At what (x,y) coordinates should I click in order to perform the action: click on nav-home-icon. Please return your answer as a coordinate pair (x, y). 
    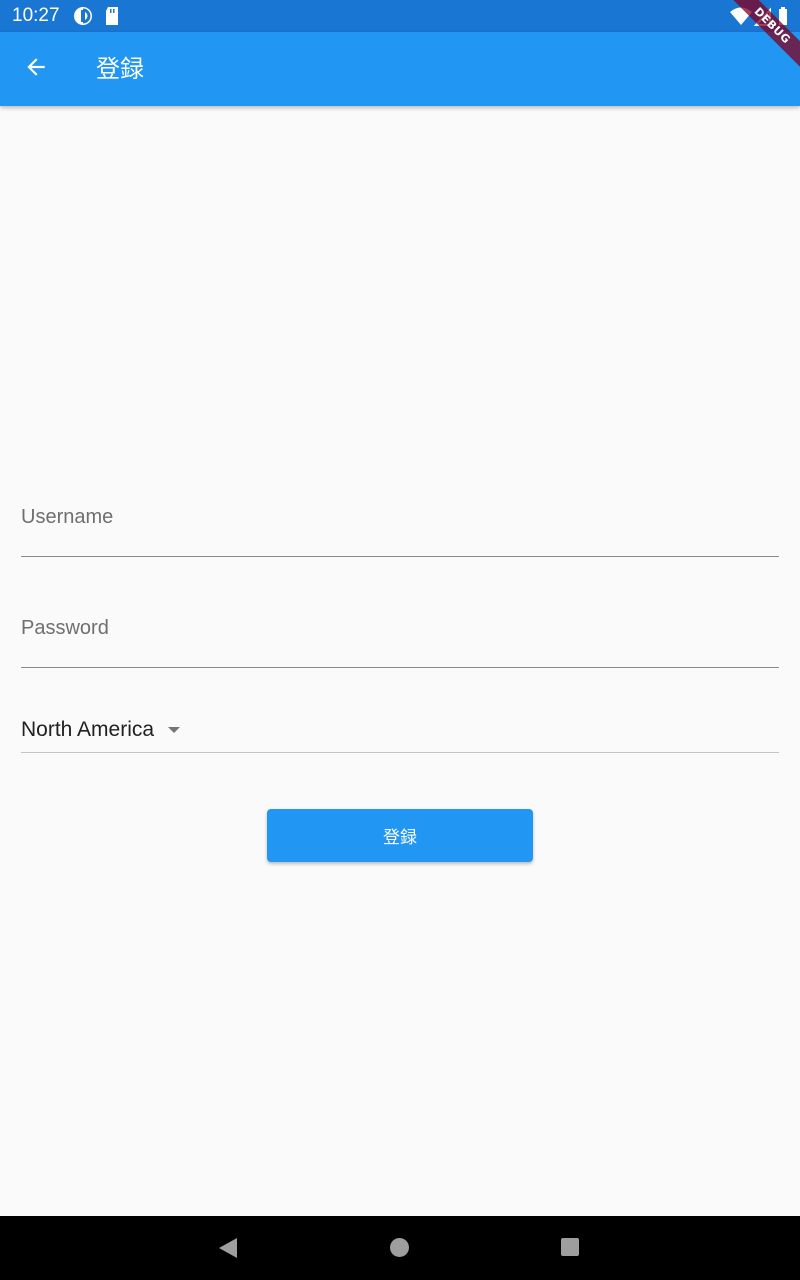
    Looking at the image, I should click on (399, 1247).